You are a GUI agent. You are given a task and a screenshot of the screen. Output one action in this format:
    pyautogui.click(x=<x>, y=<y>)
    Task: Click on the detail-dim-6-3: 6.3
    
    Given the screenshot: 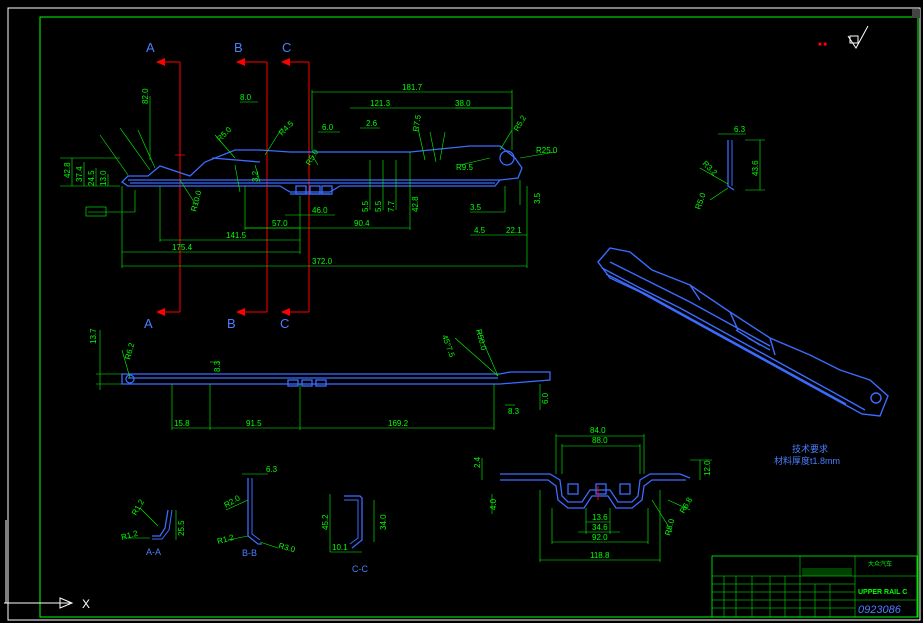 What is the action you would take?
    pyautogui.click(x=740, y=129)
    